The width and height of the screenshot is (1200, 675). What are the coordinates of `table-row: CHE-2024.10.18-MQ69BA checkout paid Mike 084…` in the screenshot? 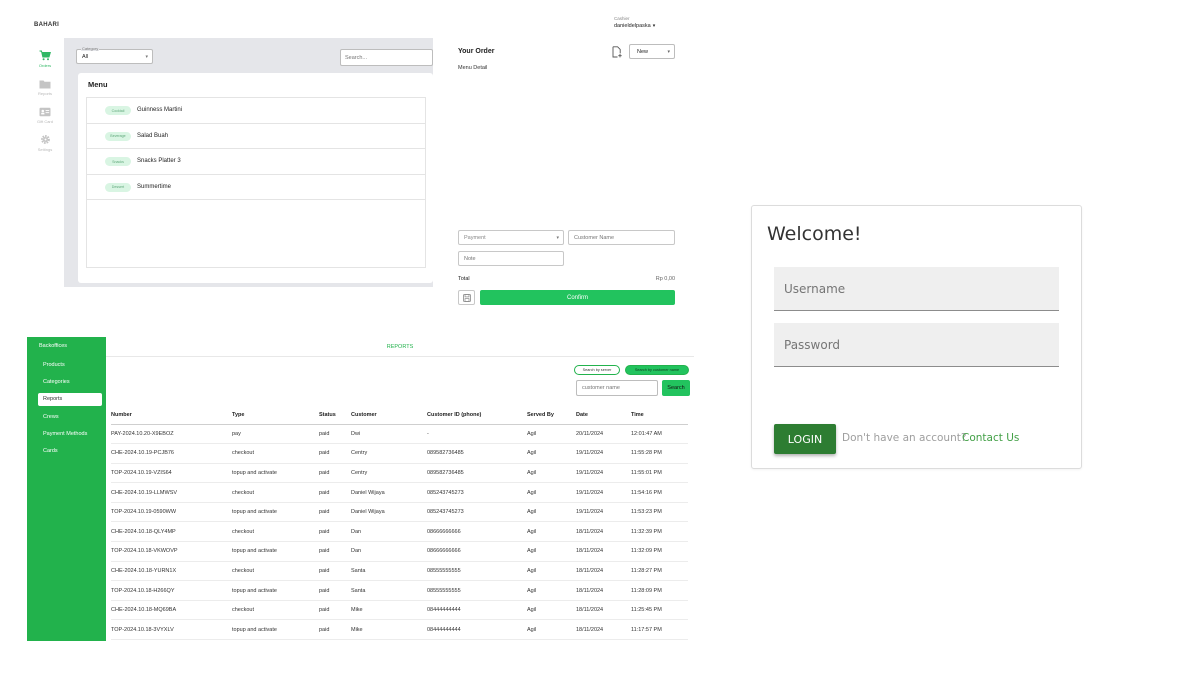 It's located at (399, 610).